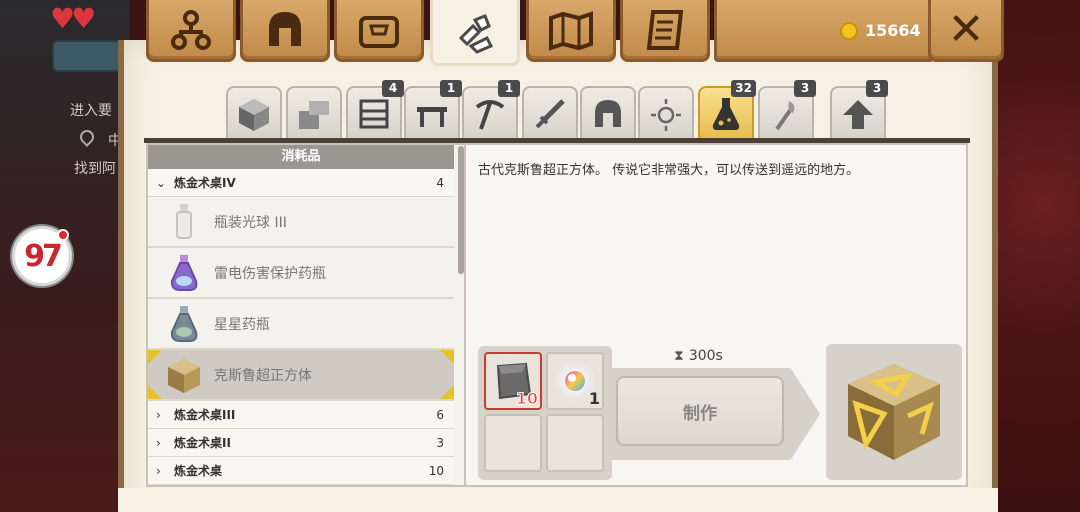 Image resolution: width=1080 pixels, height=512 pixels. I want to click on category-badge: 4, so click(393, 88).